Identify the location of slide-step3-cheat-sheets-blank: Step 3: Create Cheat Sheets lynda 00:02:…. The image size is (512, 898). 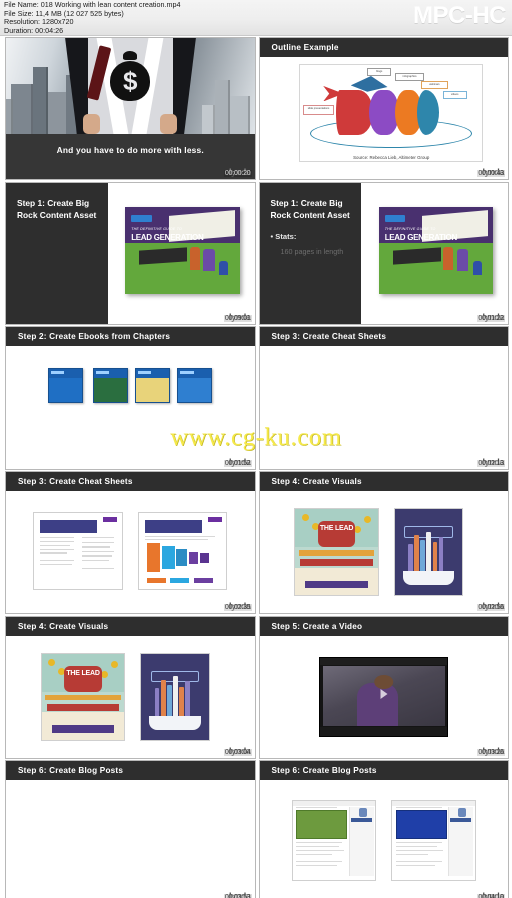
(383, 398).